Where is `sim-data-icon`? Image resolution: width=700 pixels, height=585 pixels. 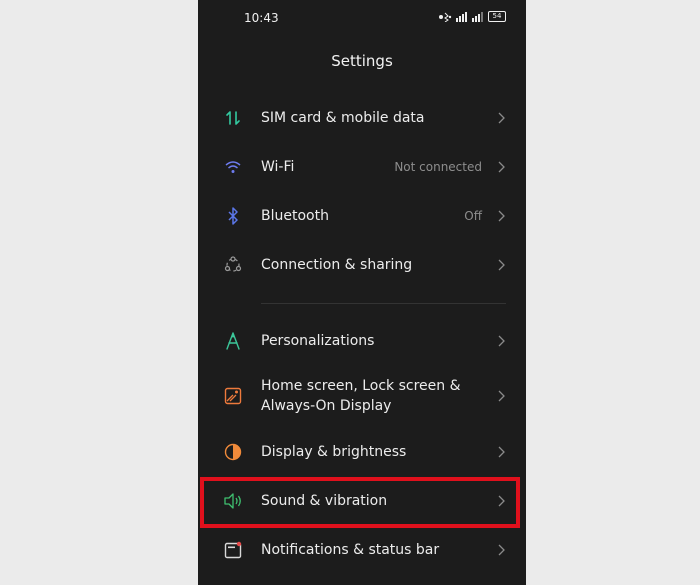 sim-data-icon is located at coordinates (233, 118).